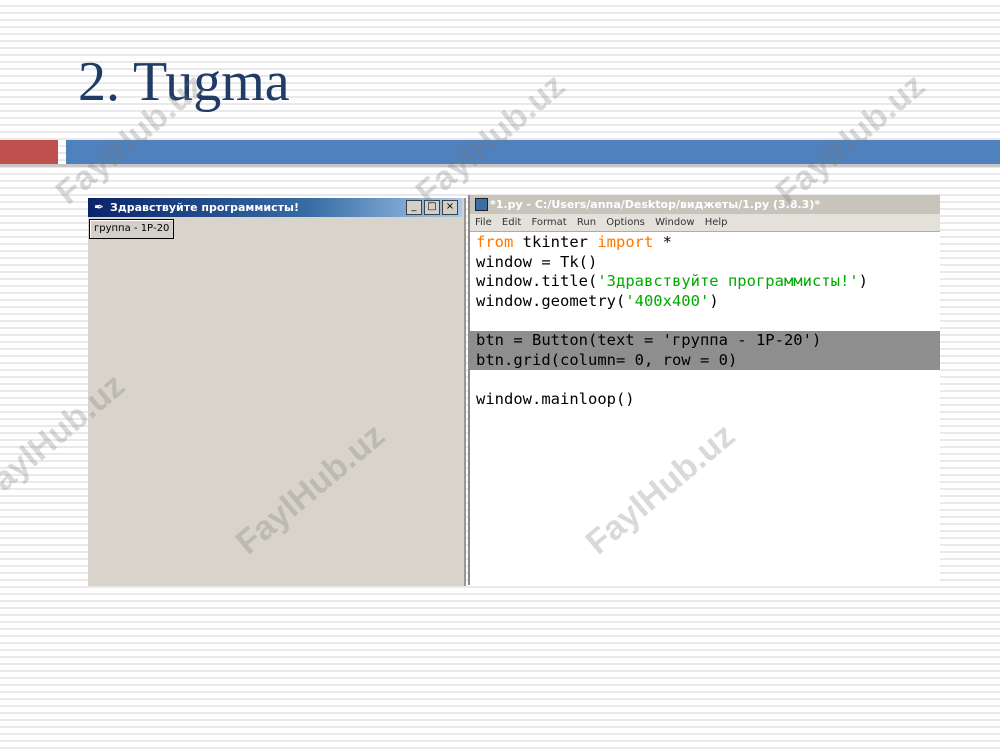 The image size is (1000, 750). I want to click on code-line: window = Tk(), so click(537, 261).